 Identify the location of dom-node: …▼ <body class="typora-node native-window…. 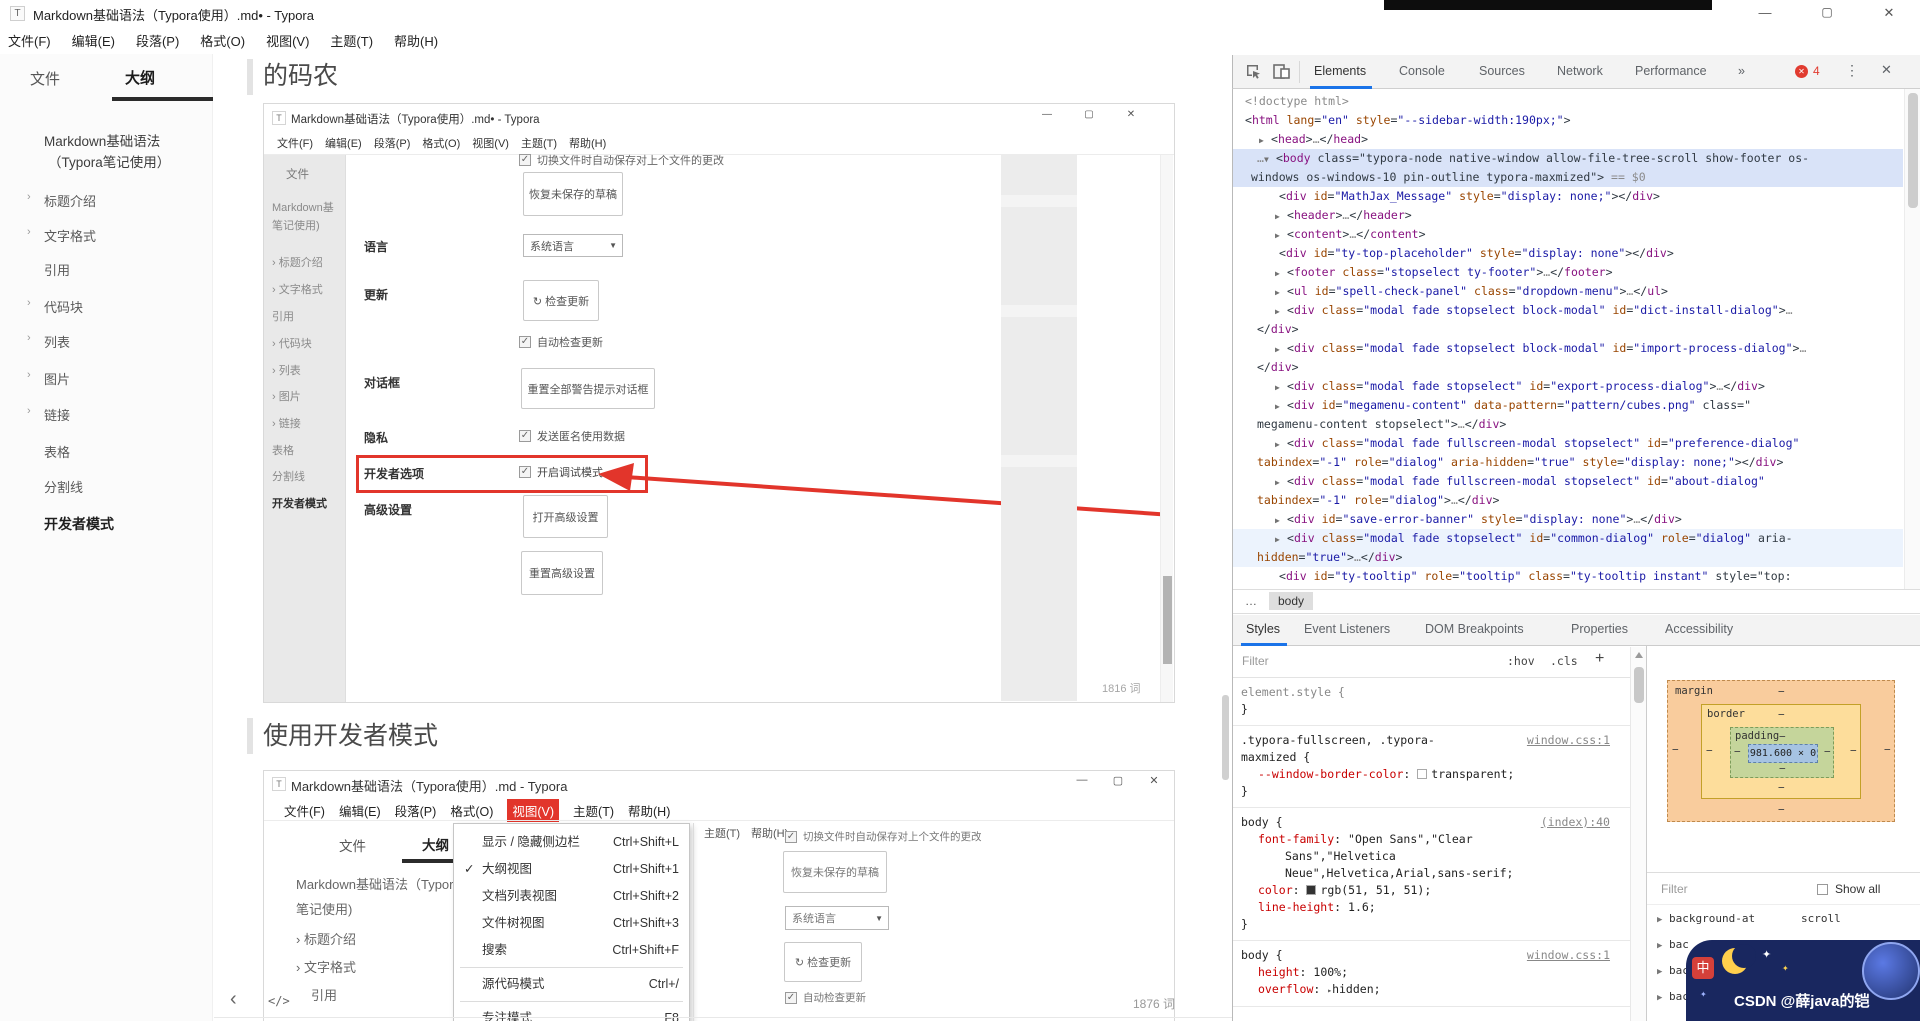
(1568, 158).